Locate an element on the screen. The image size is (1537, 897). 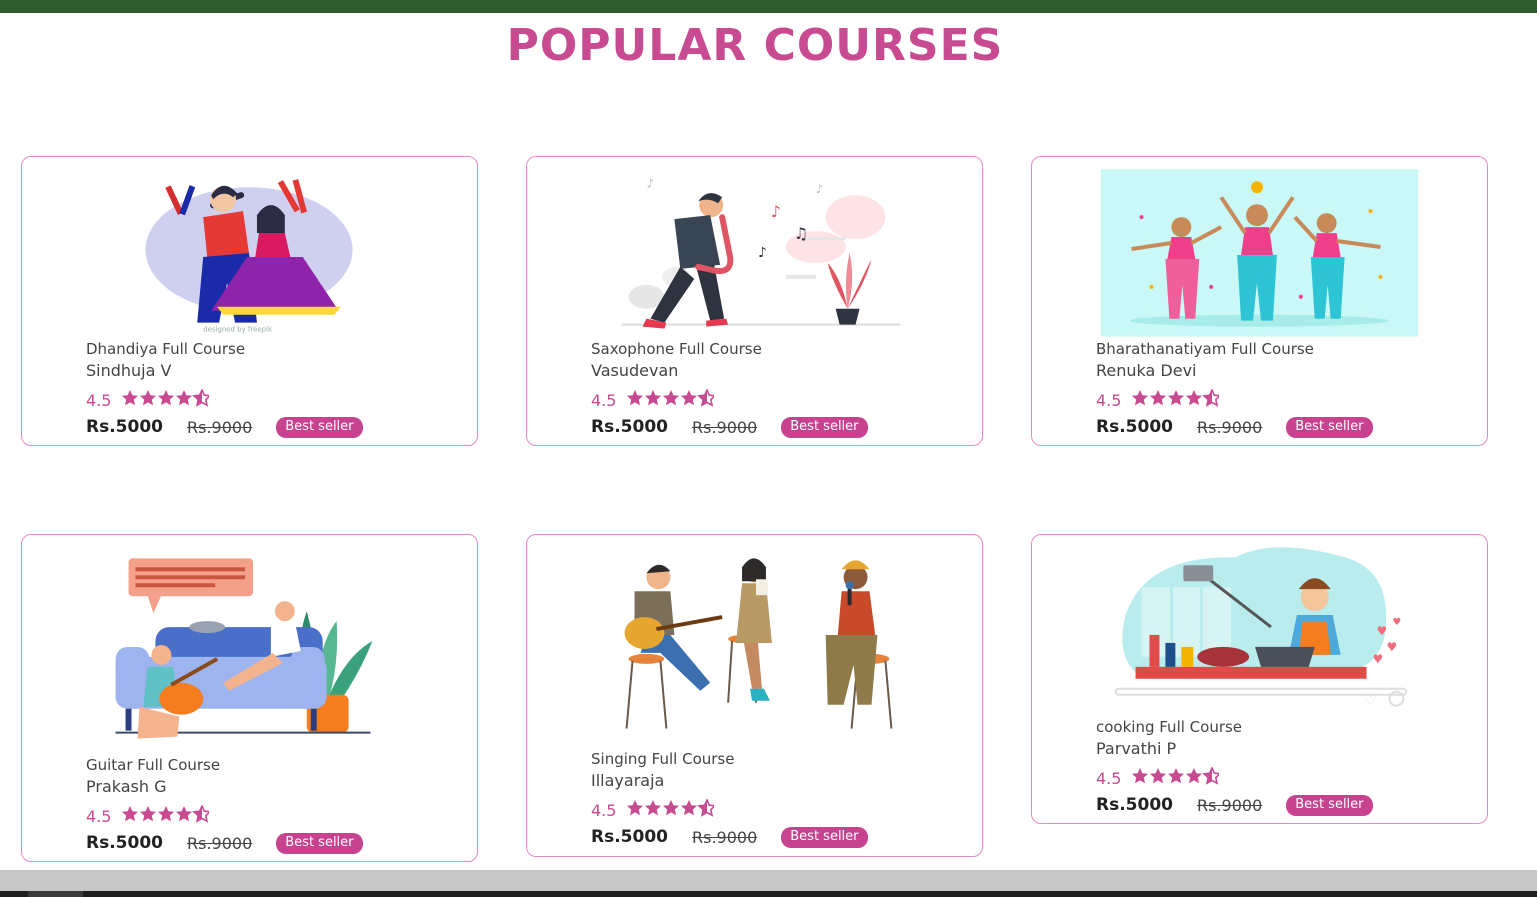
singers-on-stools-illustration is located at coordinates (758, 643).